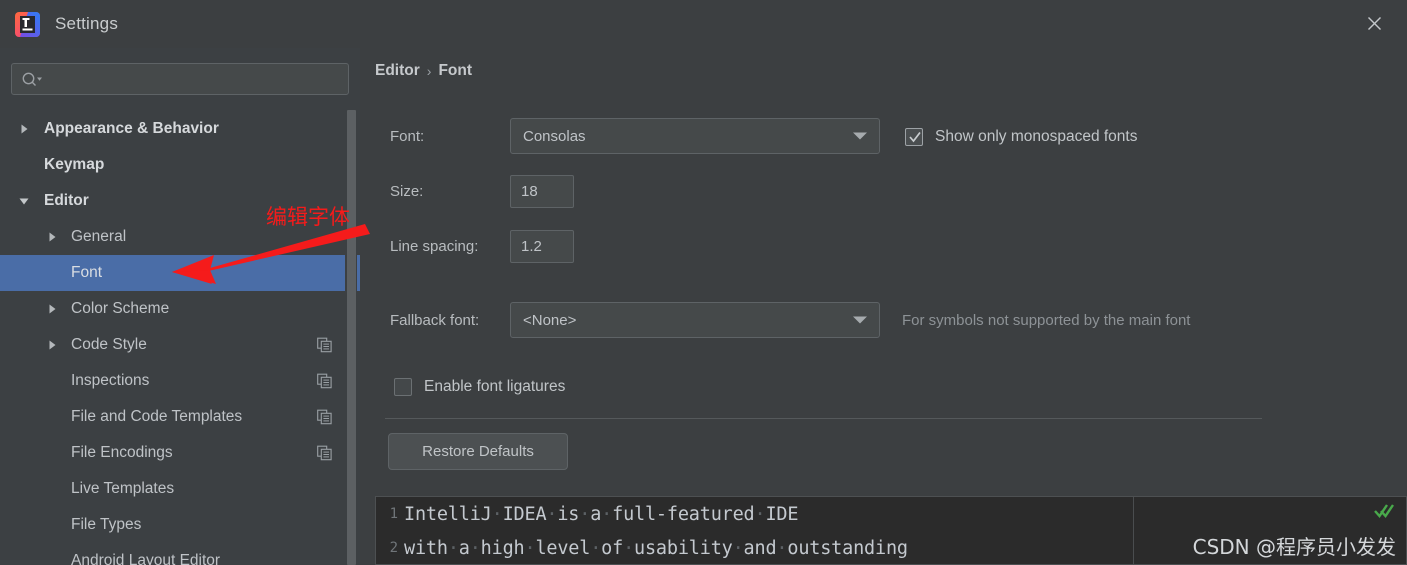 This screenshot has width=1407, height=565. Describe the element at coordinates (180, 273) in the screenshot. I see `sidebar-item-font: Font` at that location.